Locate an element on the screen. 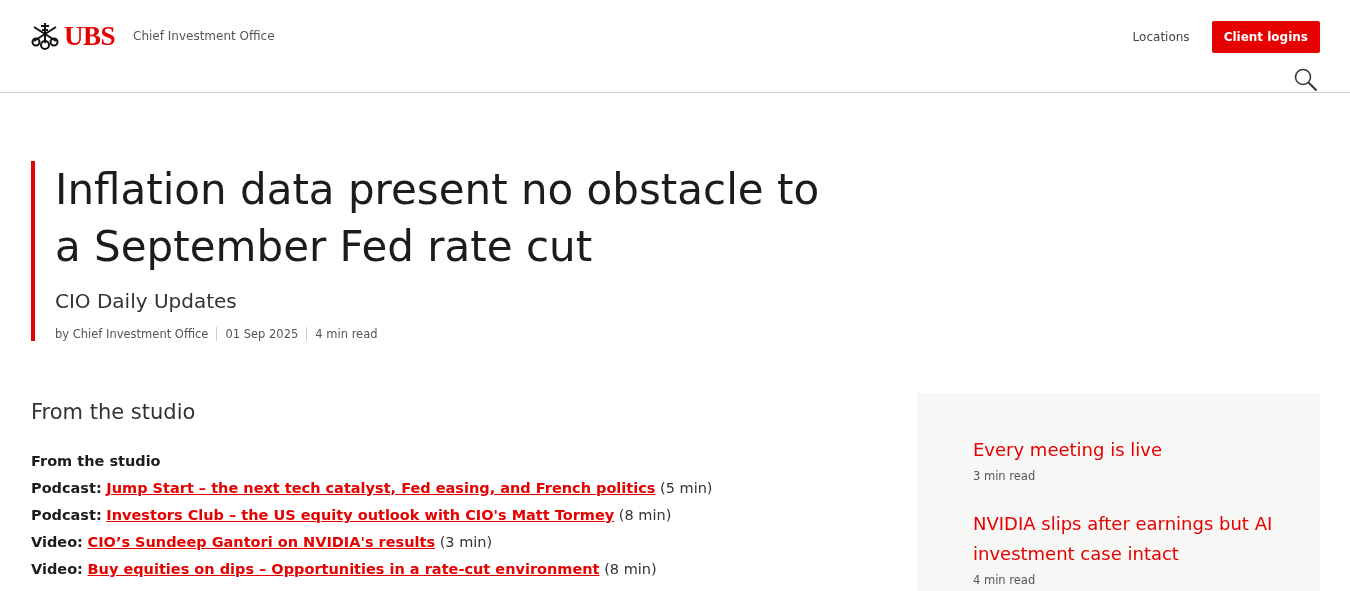  related-link: NVIDIA slips after earnings but AI investment case intact is located at coordinates (1123, 539).